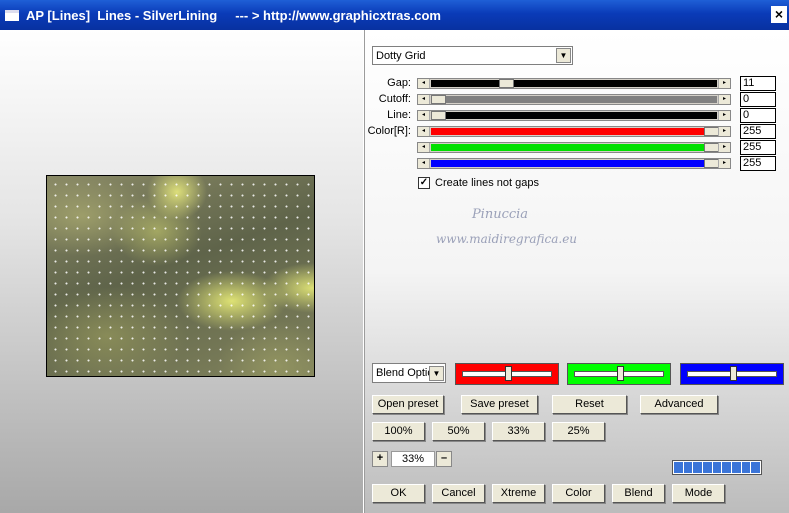 This screenshot has width=789, height=513. Describe the element at coordinates (758, 83) in the screenshot. I see `param-value-field: 11` at that location.